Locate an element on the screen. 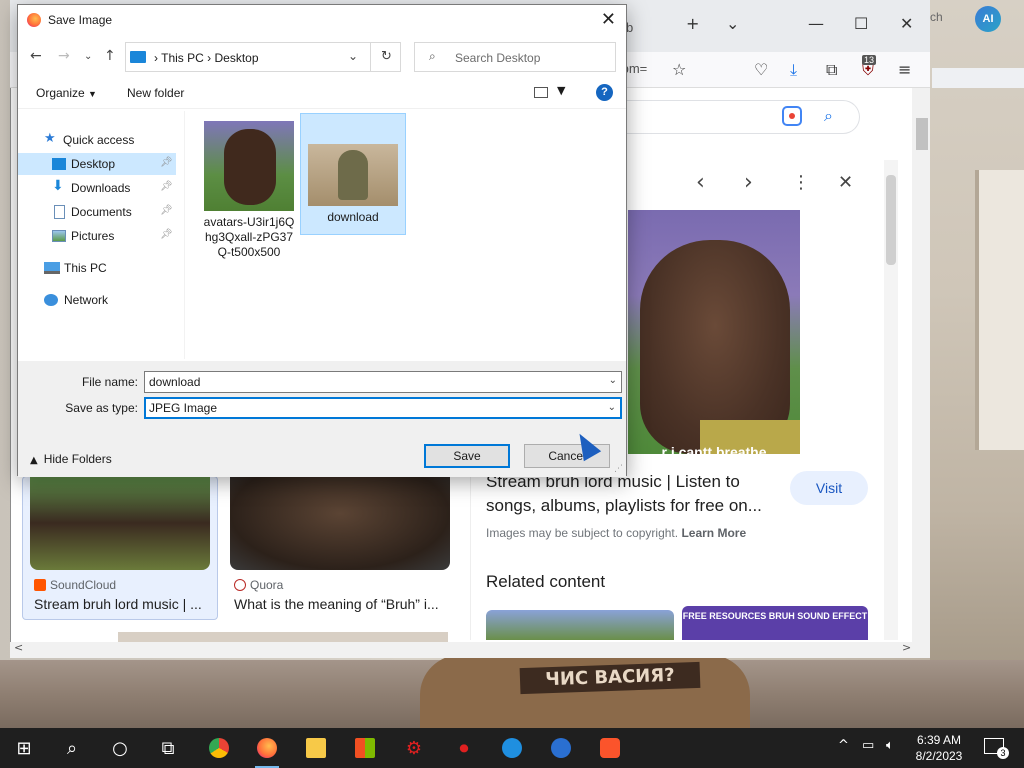 This screenshot has width=1024, height=768. chrome-icon is located at coordinates (219, 749).